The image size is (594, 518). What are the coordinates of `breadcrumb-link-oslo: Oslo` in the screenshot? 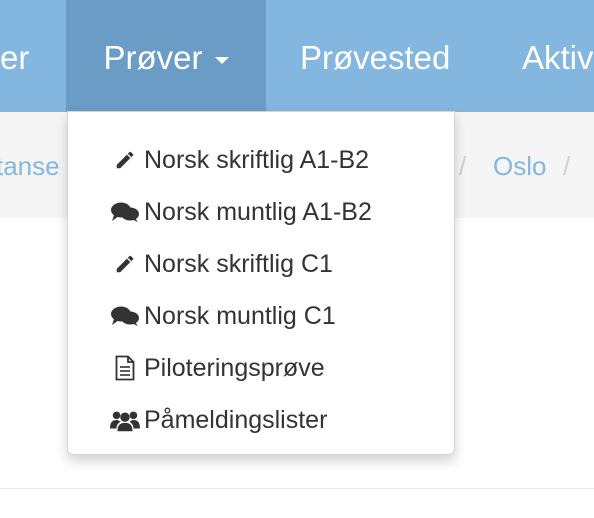 It's located at (519, 166).